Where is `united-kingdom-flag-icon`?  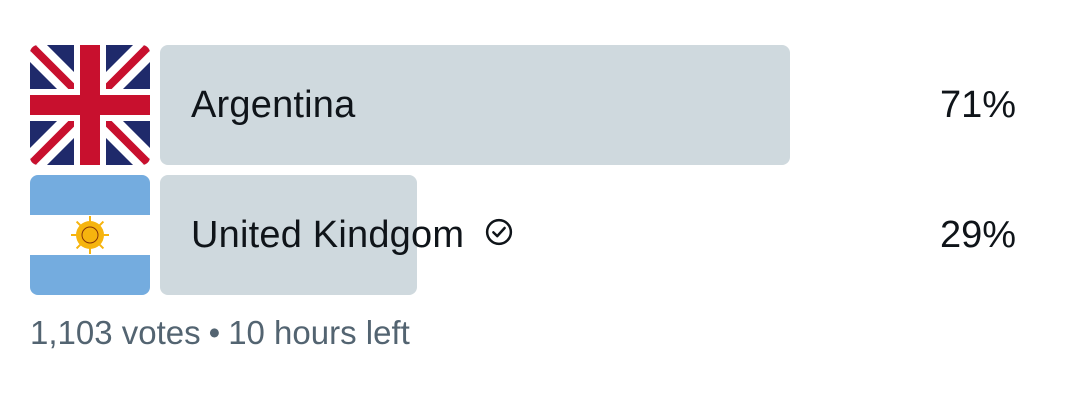 united-kingdom-flag-icon is located at coordinates (90, 105).